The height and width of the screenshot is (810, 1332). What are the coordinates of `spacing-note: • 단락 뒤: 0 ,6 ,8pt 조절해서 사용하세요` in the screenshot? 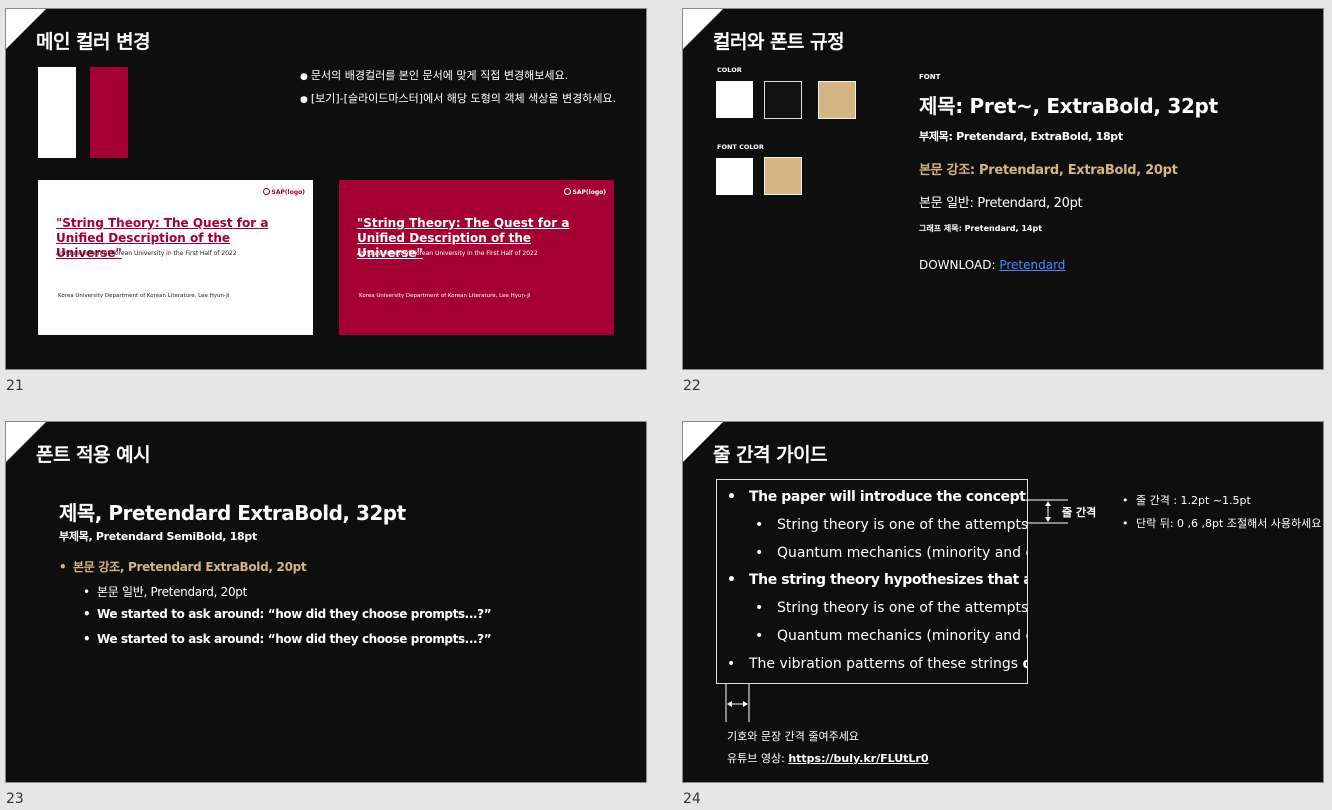 It's located at (1222, 523).